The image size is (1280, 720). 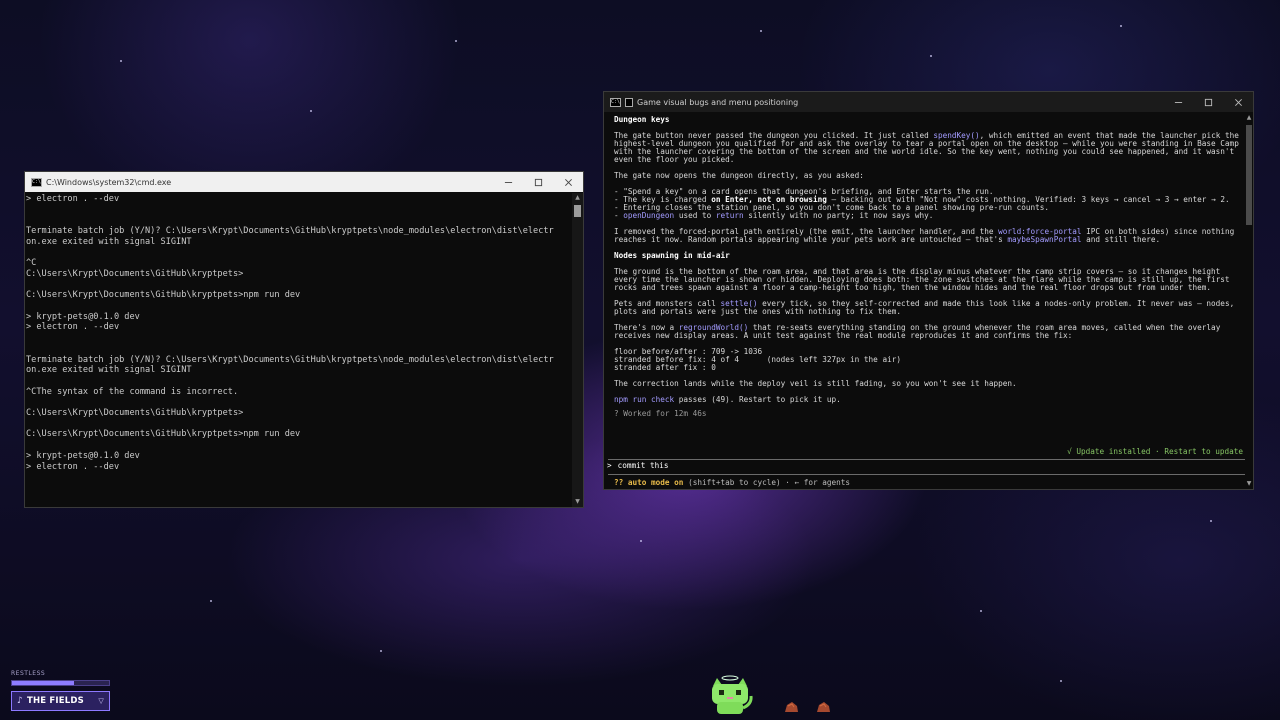 I want to click on prompt-text: commit this, so click(x=643, y=465).